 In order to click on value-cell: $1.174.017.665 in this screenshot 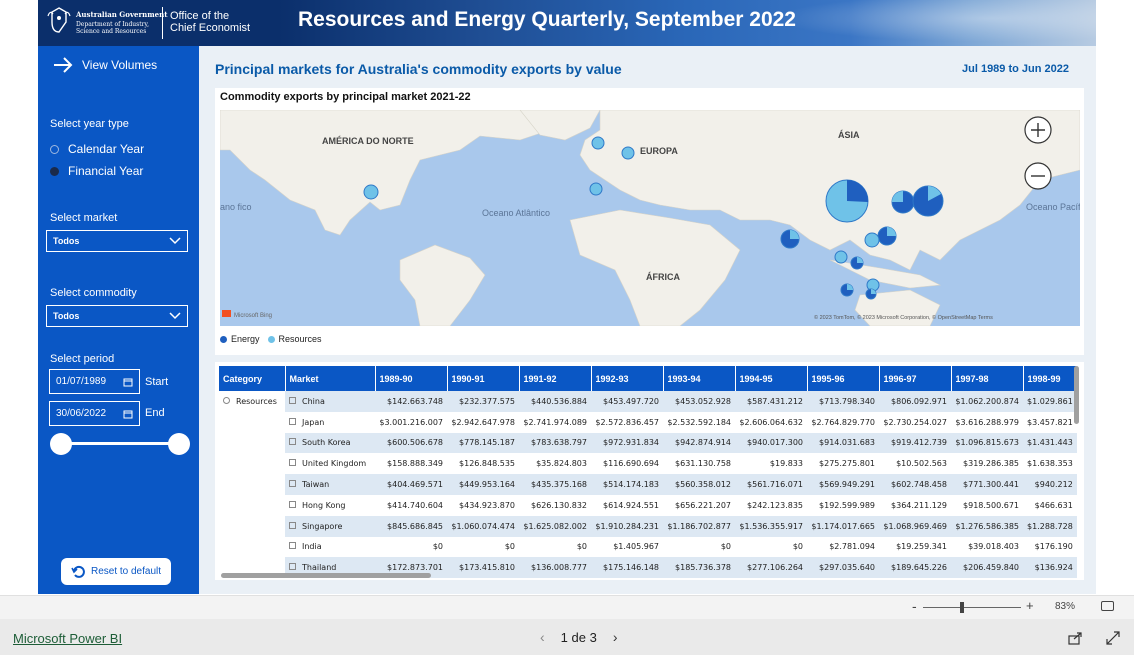, I will do `click(843, 526)`.